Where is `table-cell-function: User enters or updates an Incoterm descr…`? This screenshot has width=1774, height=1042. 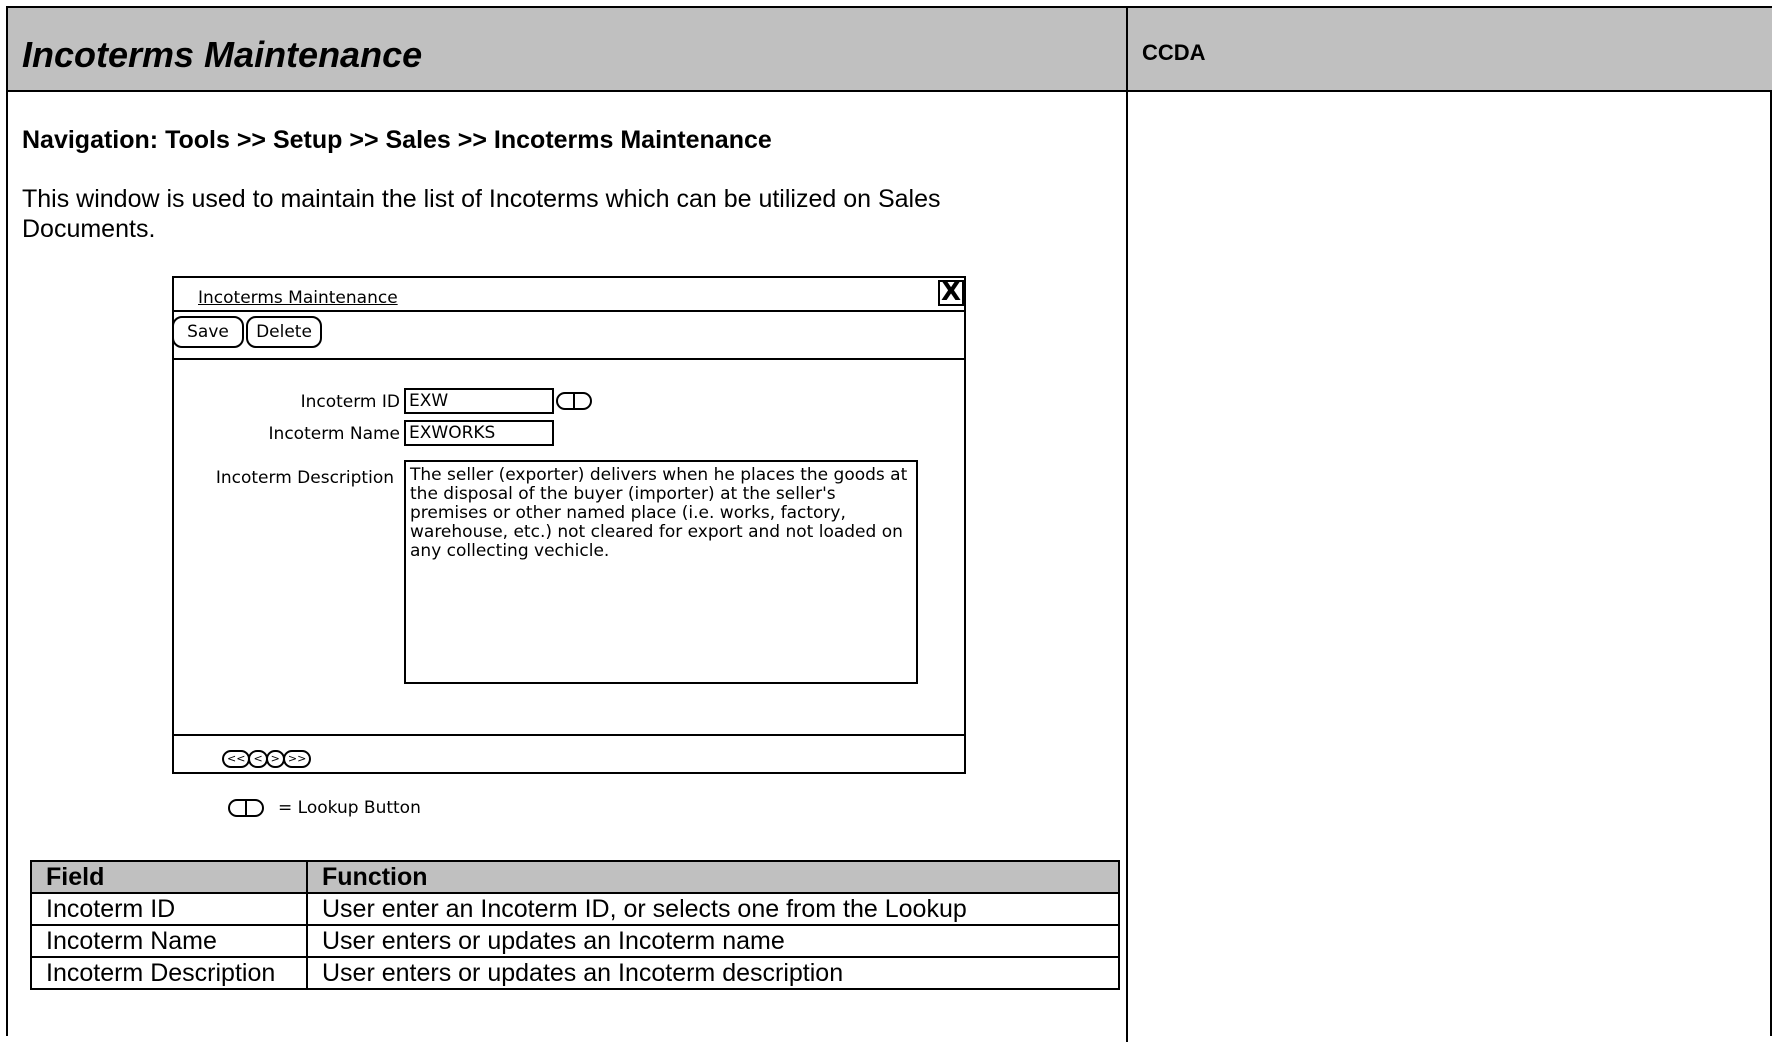 table-cell-function: User enters or updates an Incoterm descr… is located at coordinates (713, 973).